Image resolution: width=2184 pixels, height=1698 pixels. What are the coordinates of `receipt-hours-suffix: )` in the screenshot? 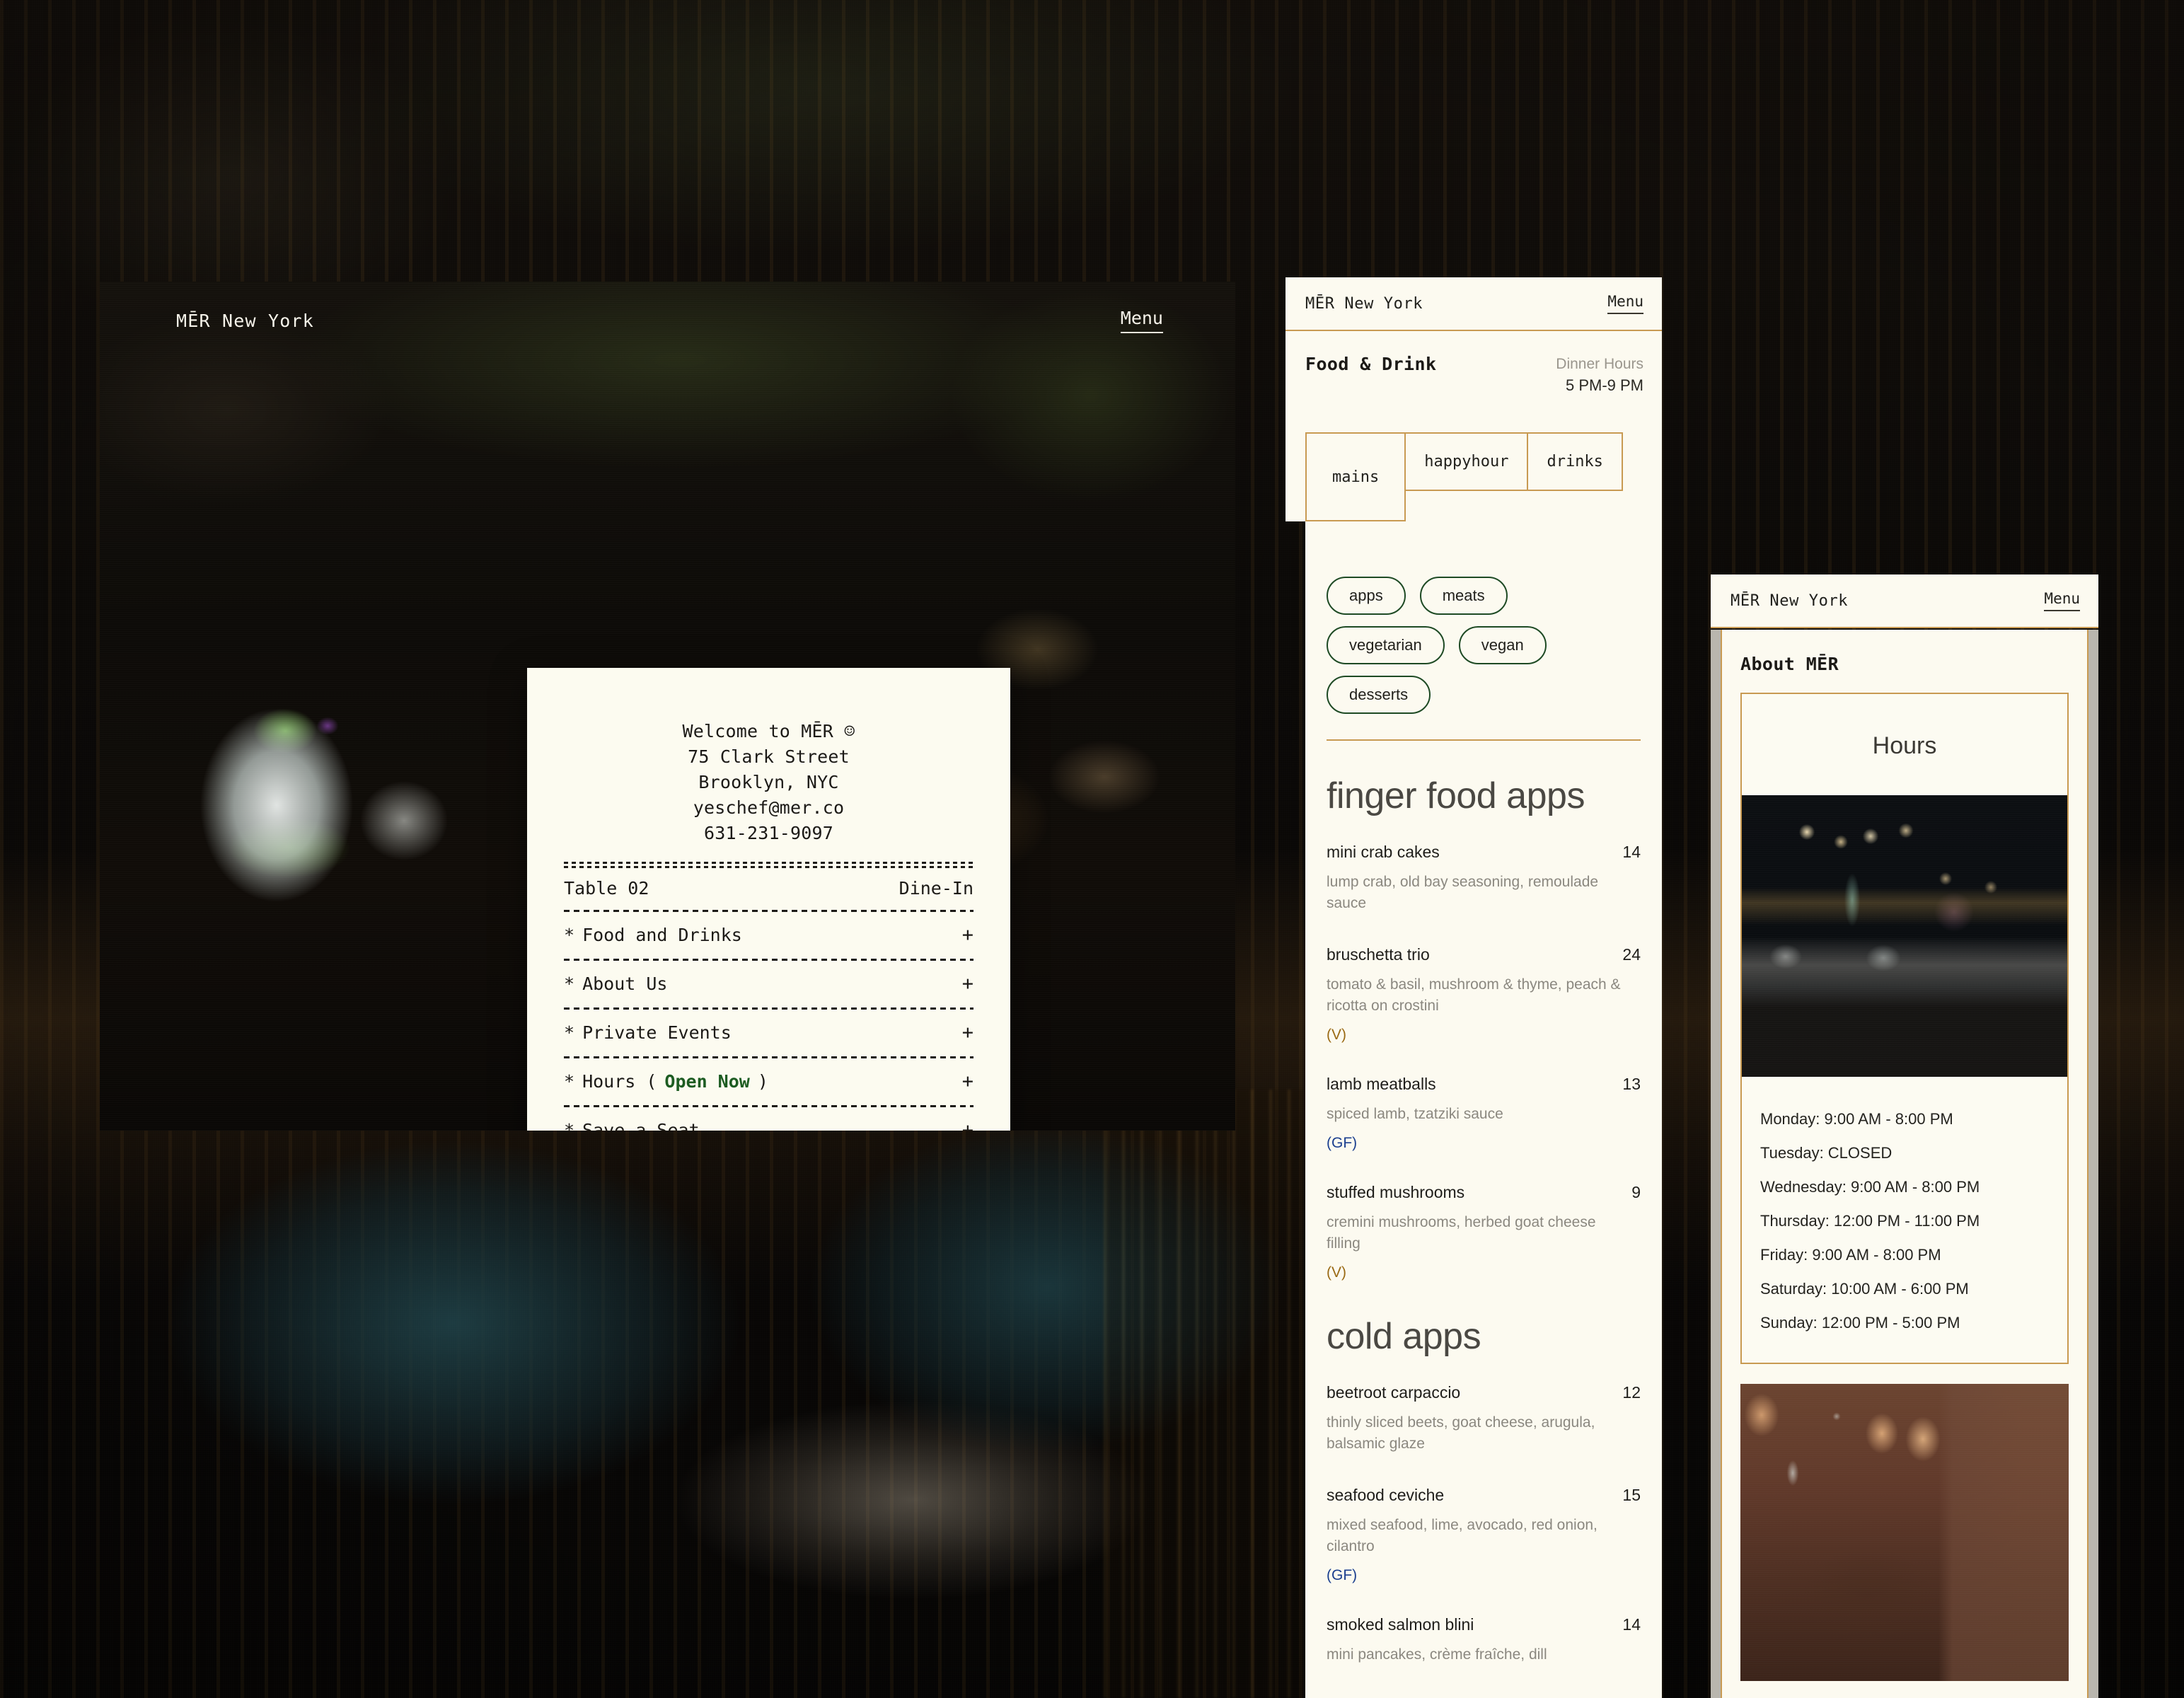 It's located at (762, 1081).